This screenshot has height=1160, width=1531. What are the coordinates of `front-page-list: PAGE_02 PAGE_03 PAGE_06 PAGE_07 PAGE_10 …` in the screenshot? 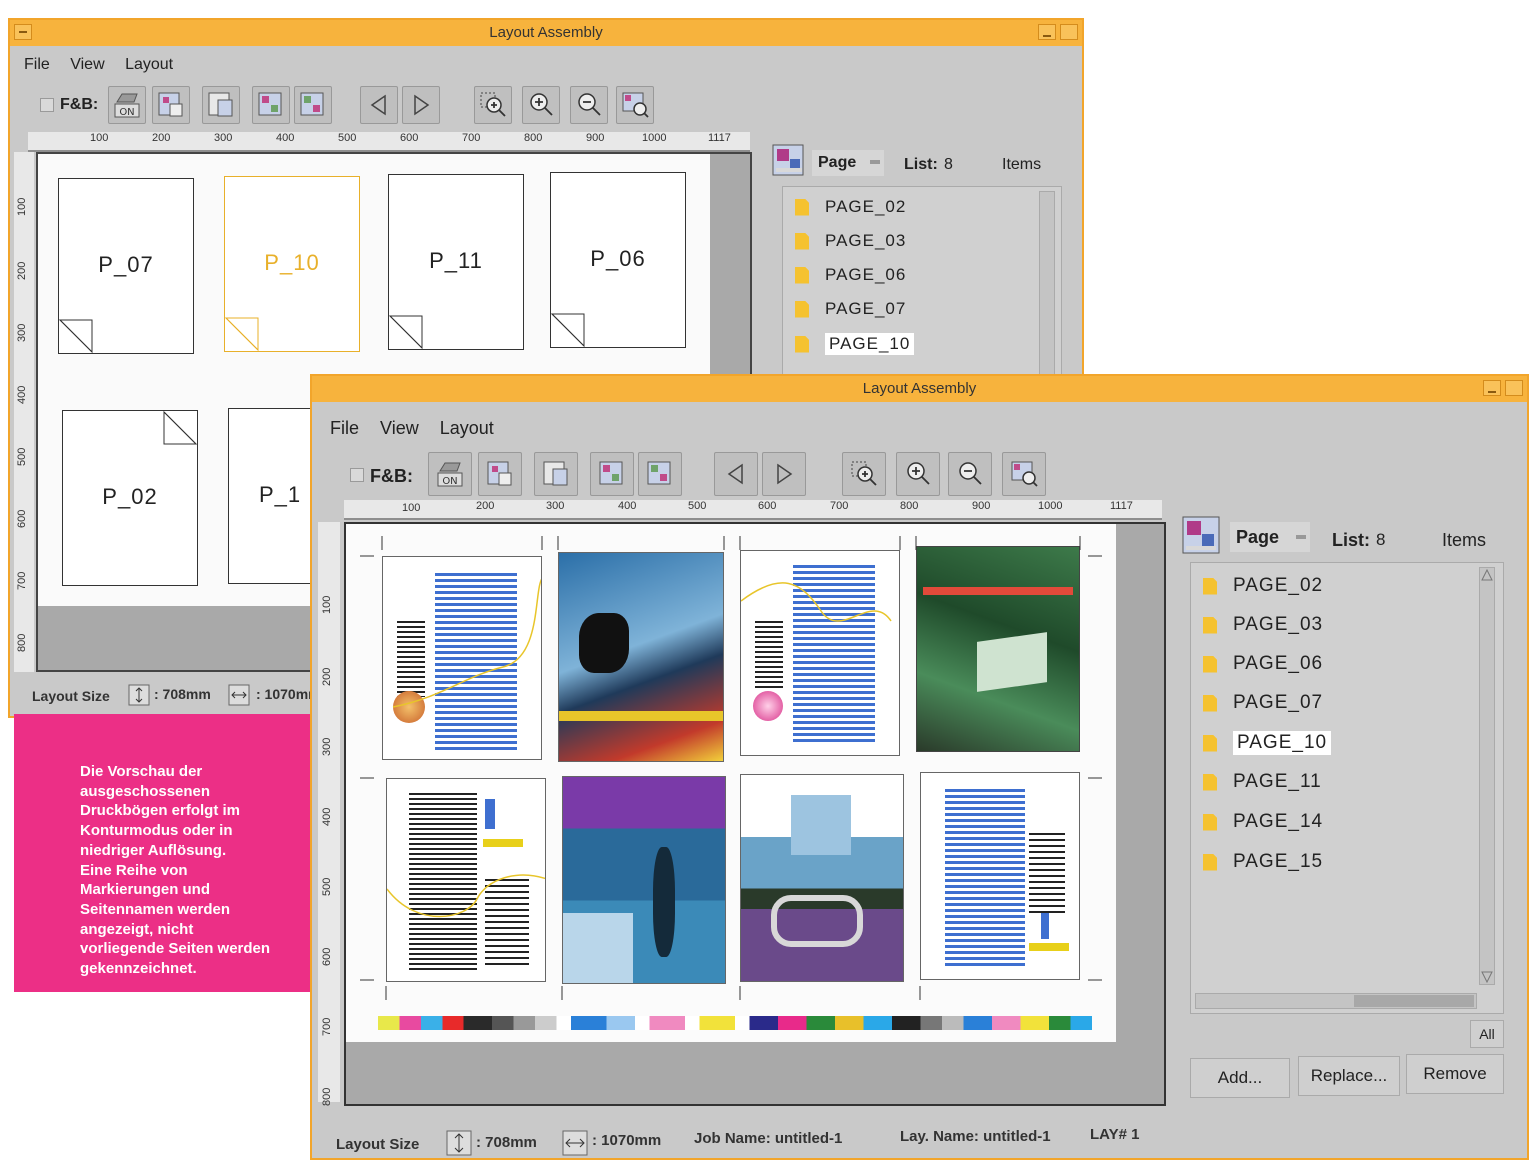 It's located at (1347, 788).